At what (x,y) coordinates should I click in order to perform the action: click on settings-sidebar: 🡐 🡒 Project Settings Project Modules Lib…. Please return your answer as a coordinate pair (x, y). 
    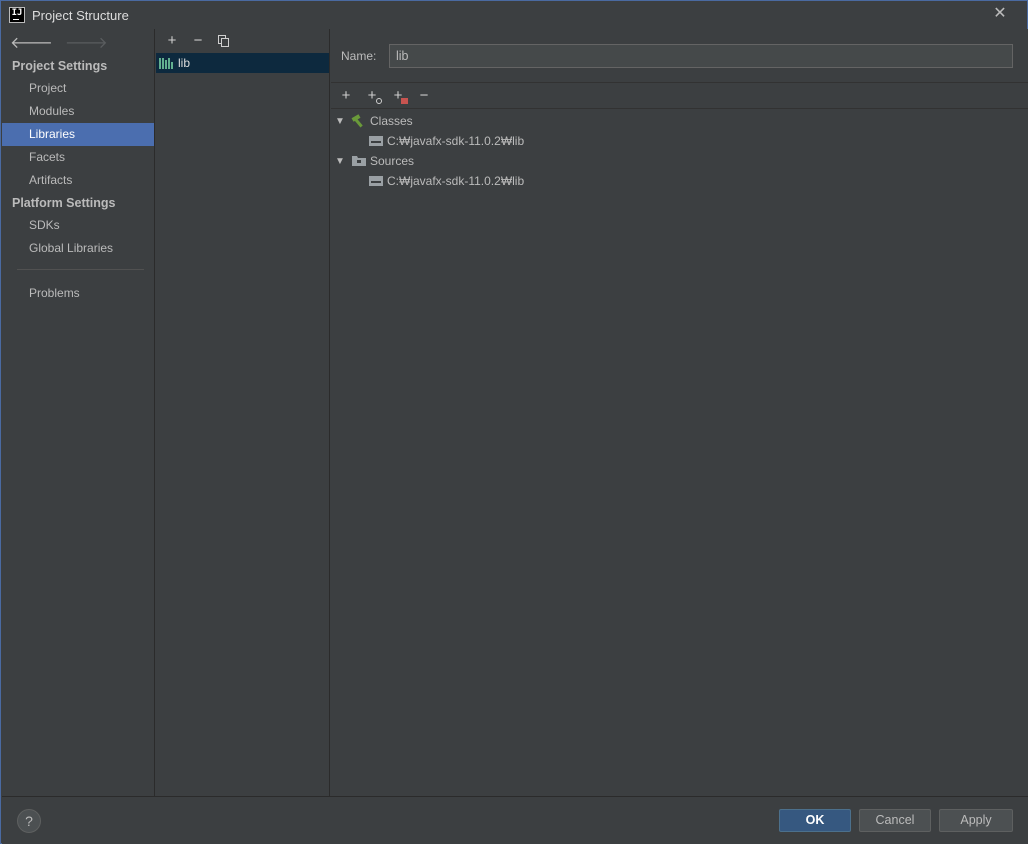
    Looking at the image, I should click on (78, 412).